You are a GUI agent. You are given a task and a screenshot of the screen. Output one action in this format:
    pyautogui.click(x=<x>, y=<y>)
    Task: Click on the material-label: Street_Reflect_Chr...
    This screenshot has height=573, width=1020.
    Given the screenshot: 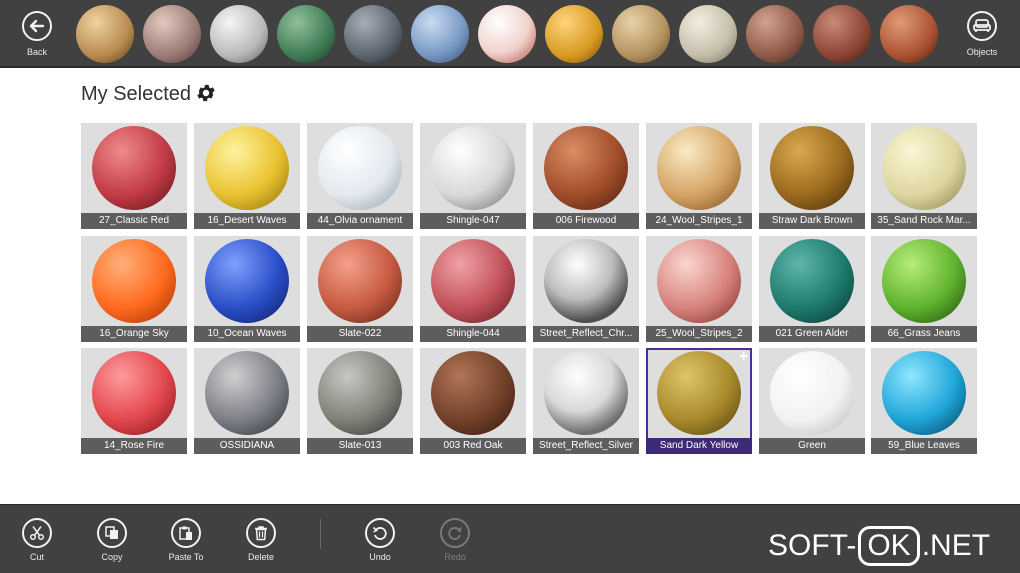 What is the action you would take?
    pyautogui.click(x=586, y=334)
    